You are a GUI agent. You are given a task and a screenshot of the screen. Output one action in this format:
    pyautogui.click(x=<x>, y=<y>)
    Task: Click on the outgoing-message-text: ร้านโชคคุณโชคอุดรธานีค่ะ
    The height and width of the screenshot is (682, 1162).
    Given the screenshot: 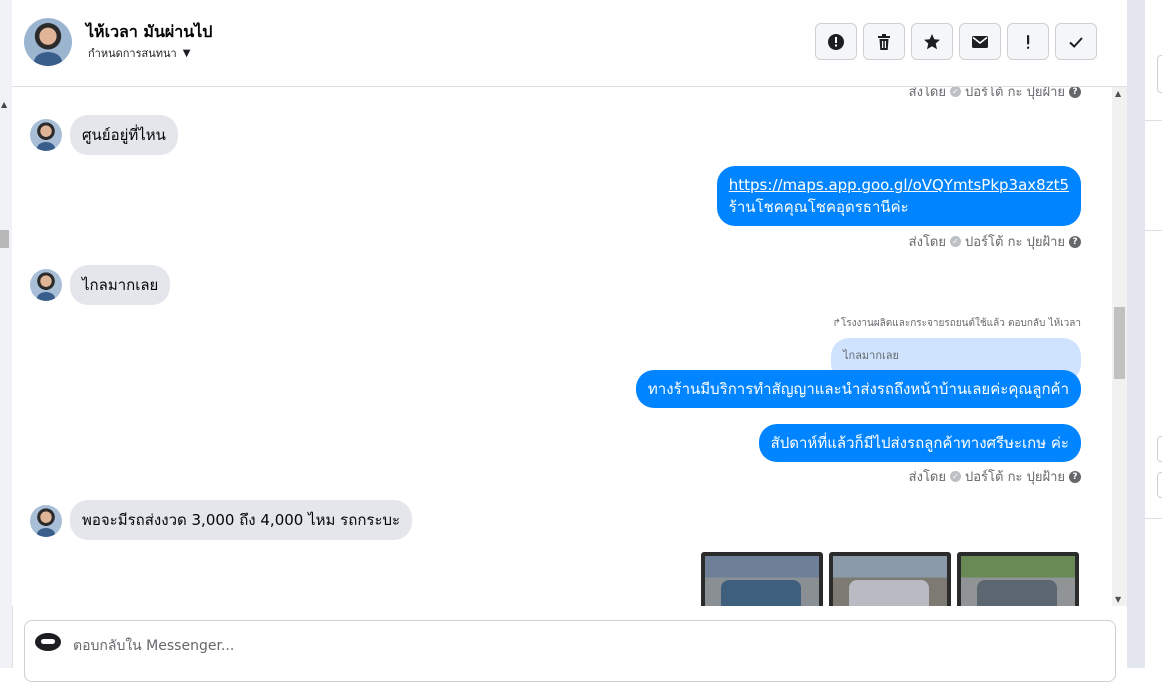 What is the action you would take?
    pyautogui.click(x=818, y=207)
    